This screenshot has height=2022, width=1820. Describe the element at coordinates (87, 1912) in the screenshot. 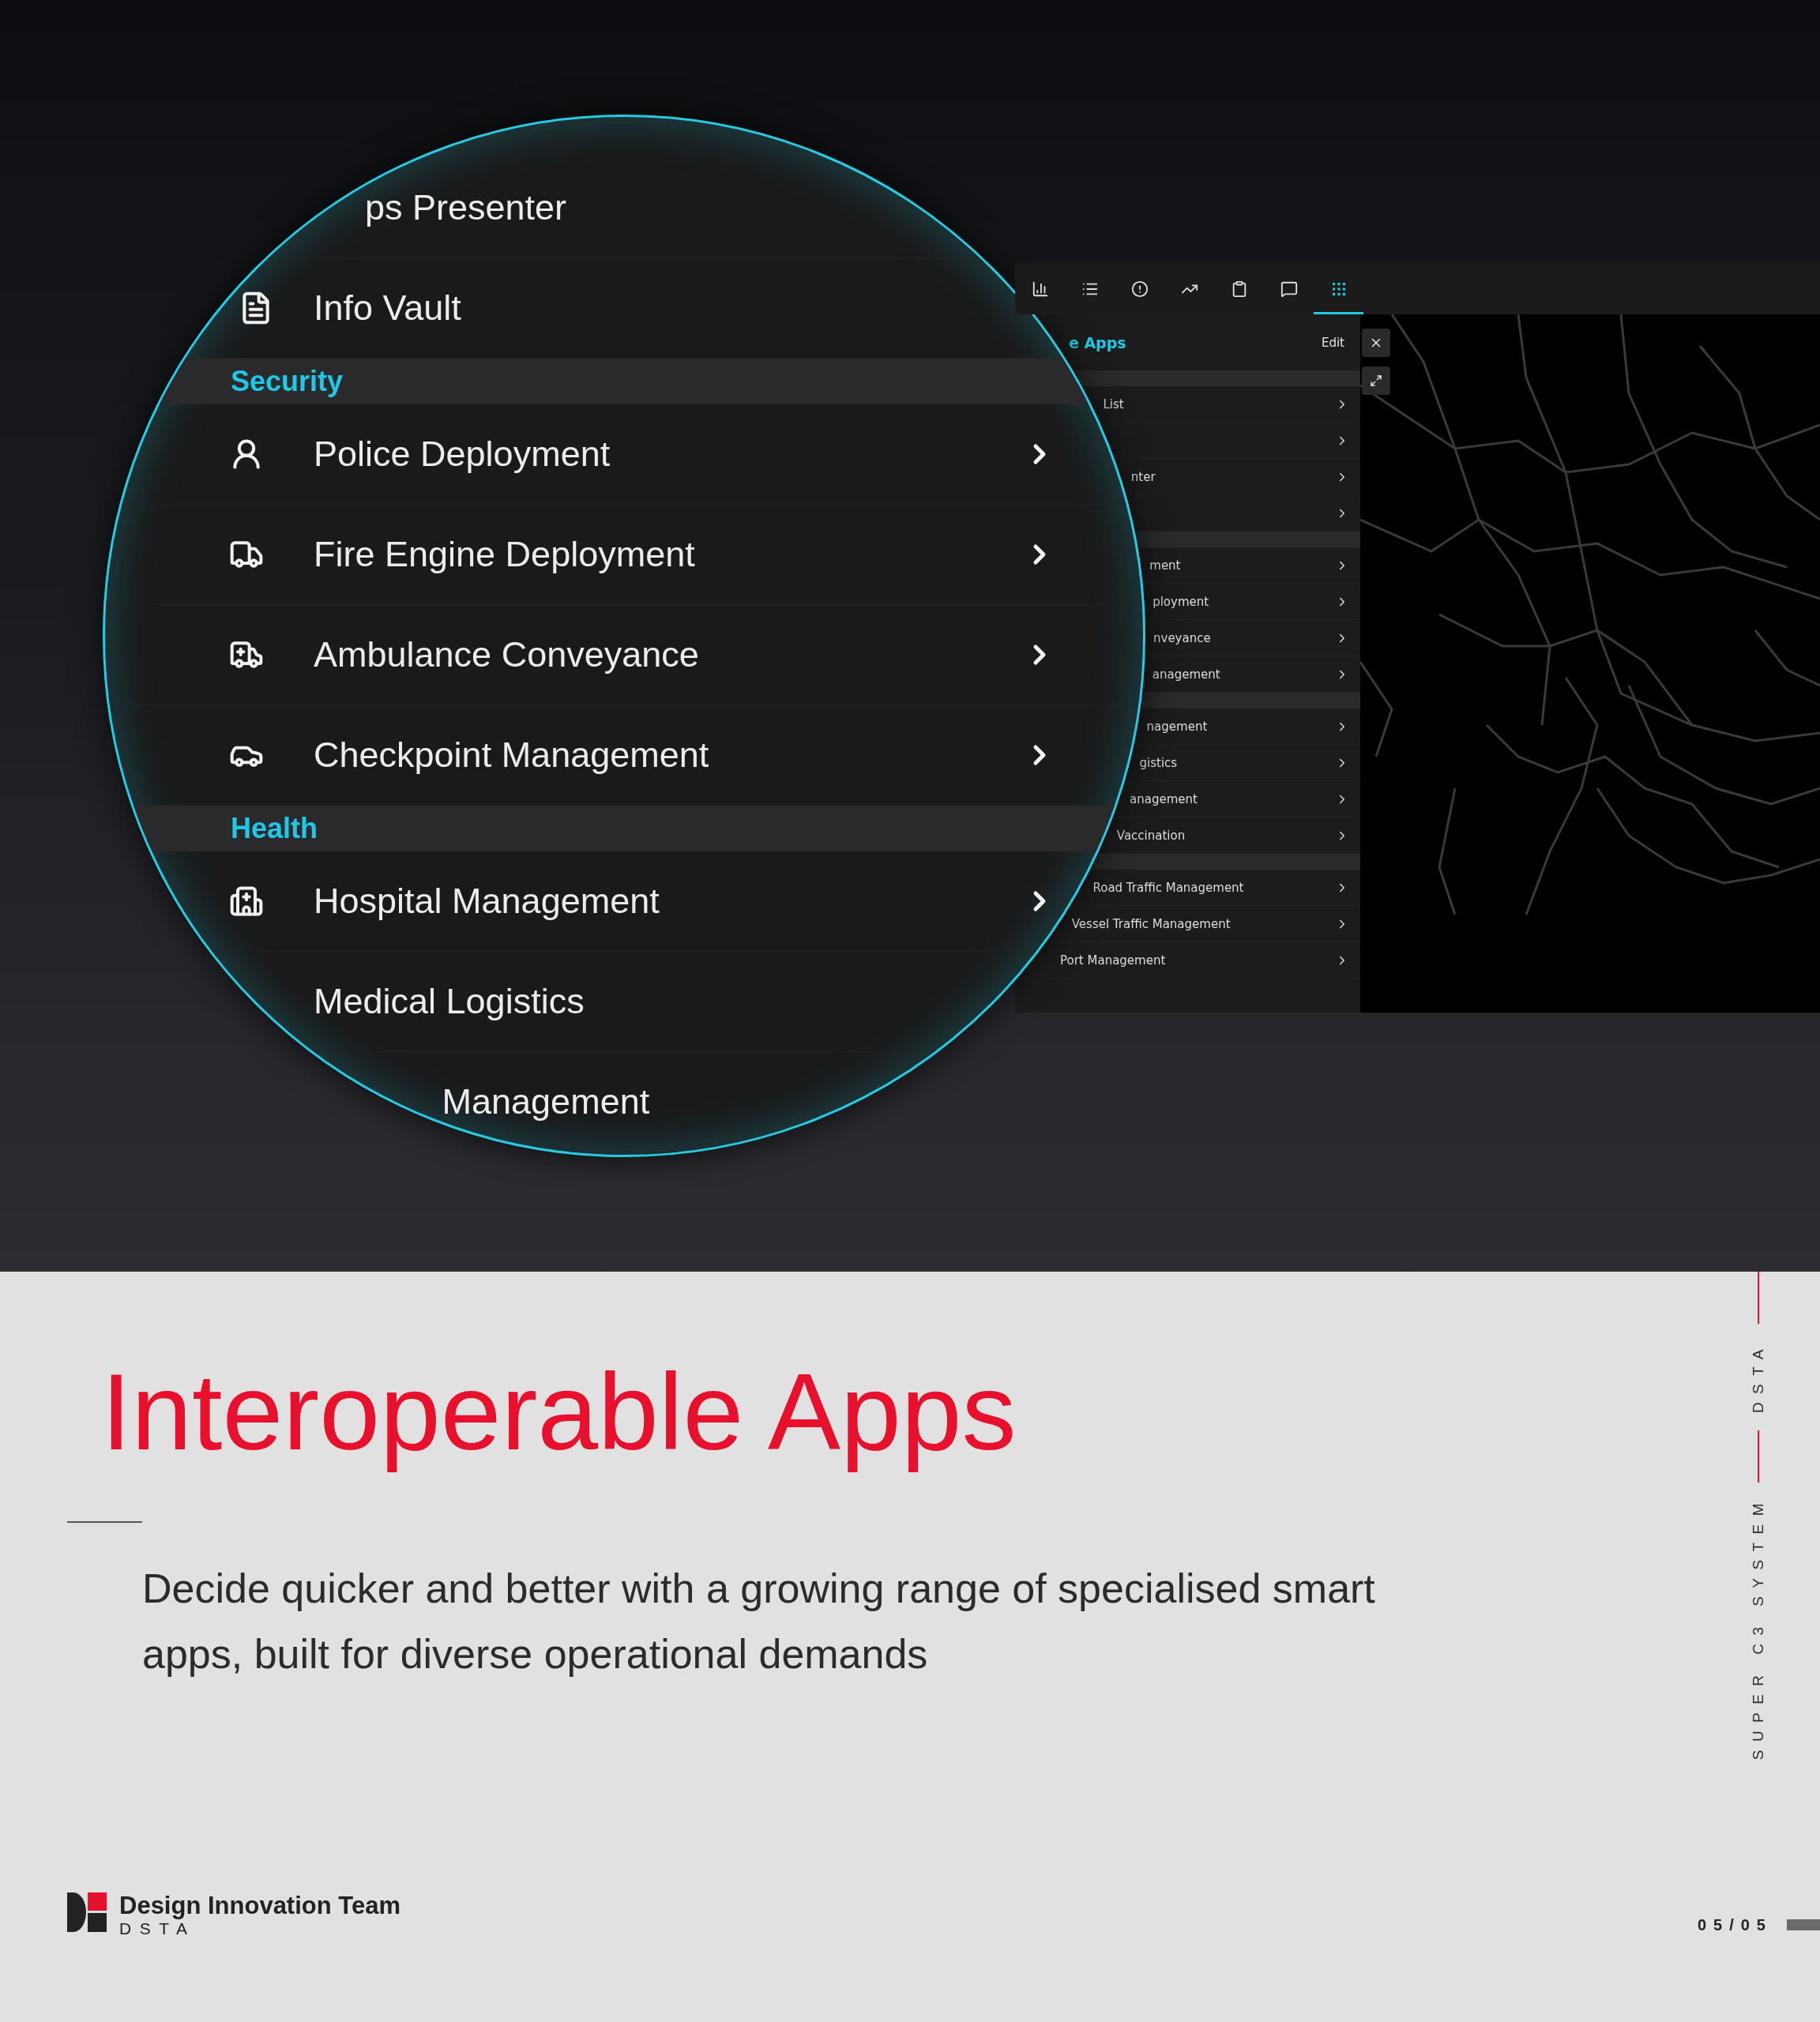

I see `logo-icon` at that location.